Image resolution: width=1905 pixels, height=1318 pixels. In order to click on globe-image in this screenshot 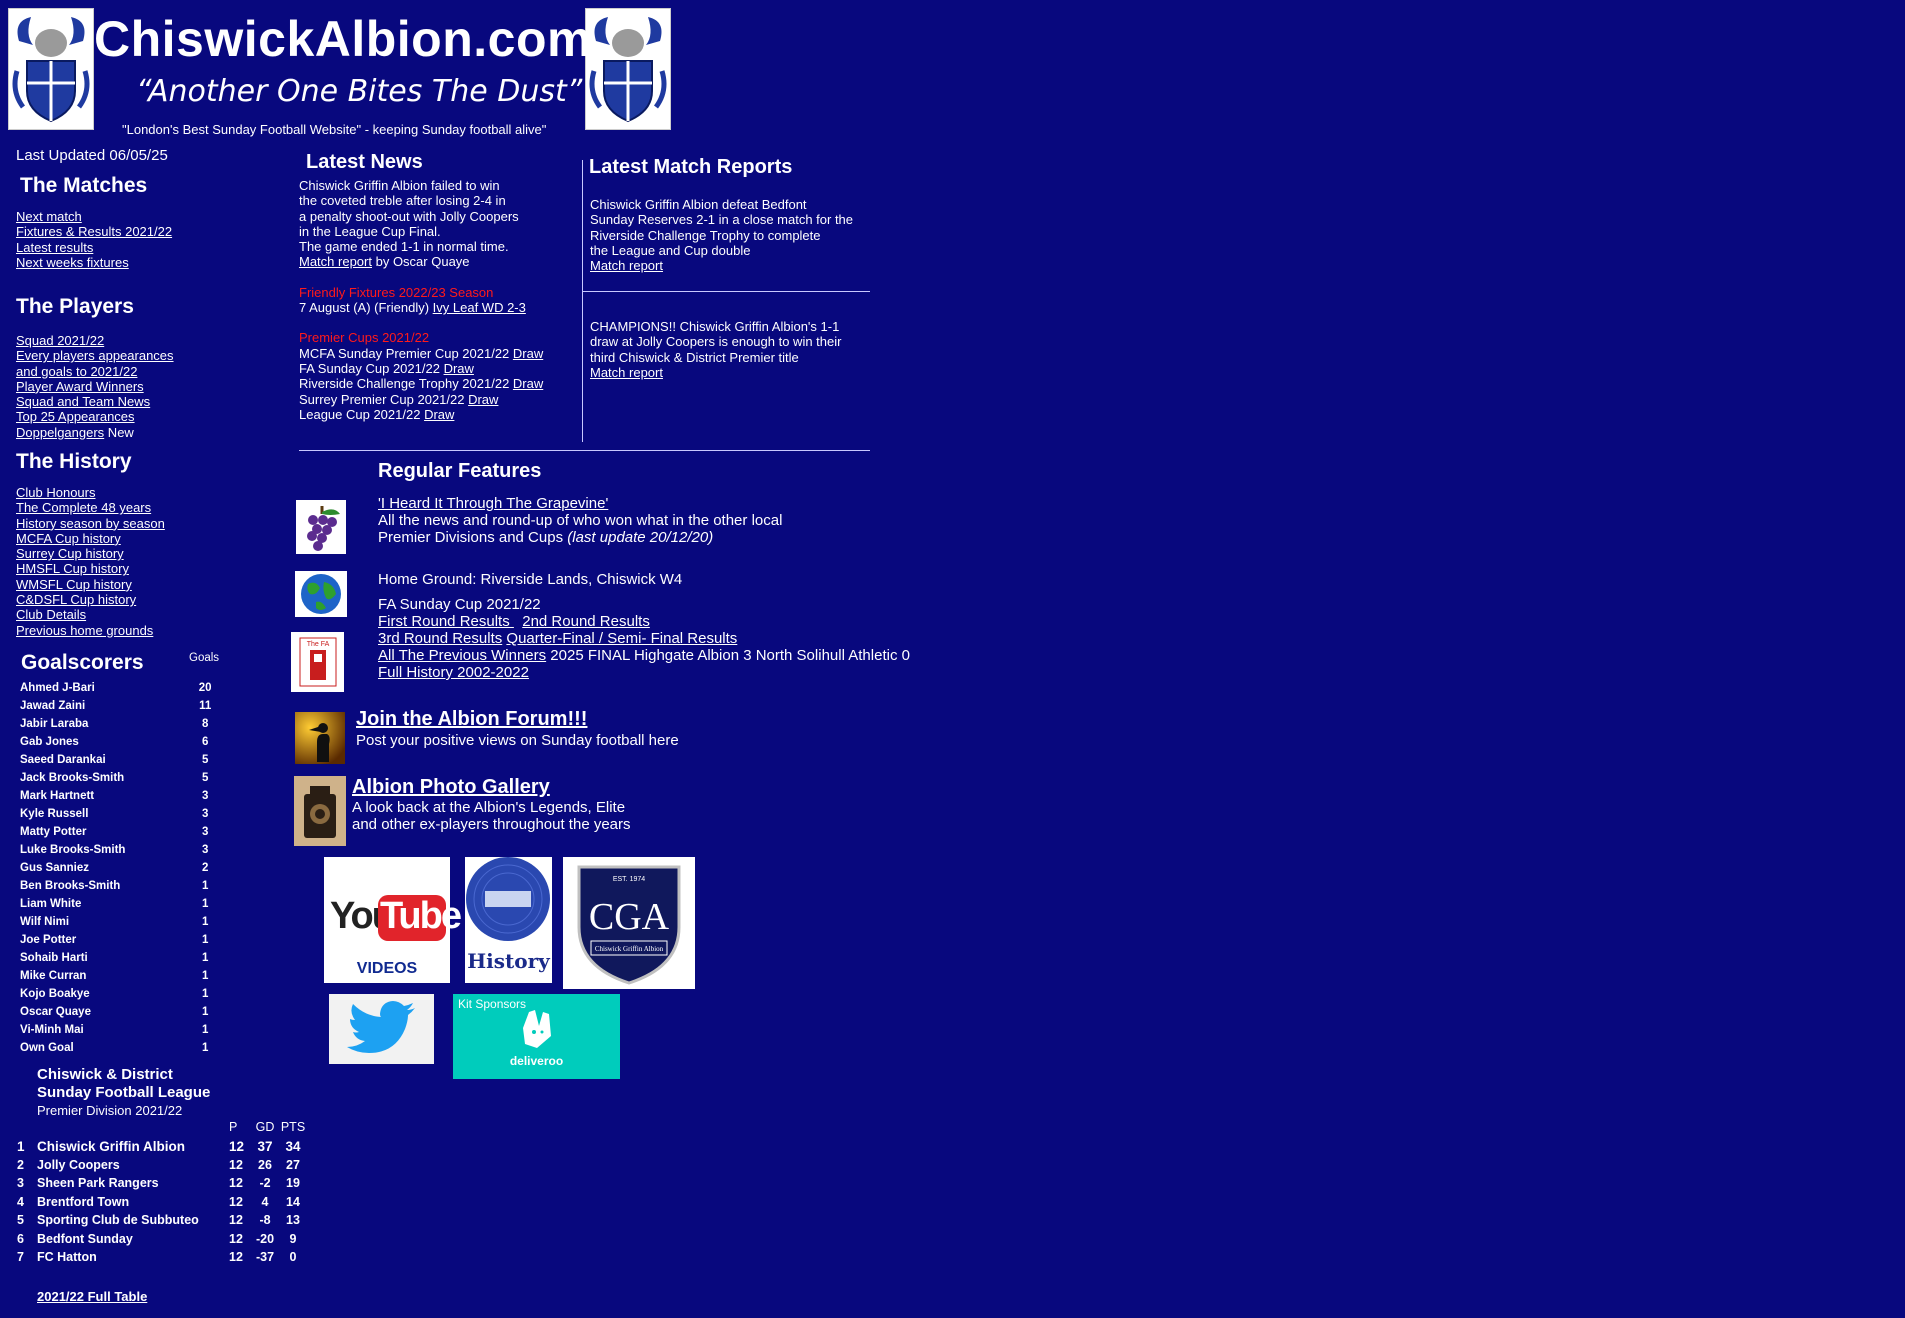, I will do `click(321, 594)`.